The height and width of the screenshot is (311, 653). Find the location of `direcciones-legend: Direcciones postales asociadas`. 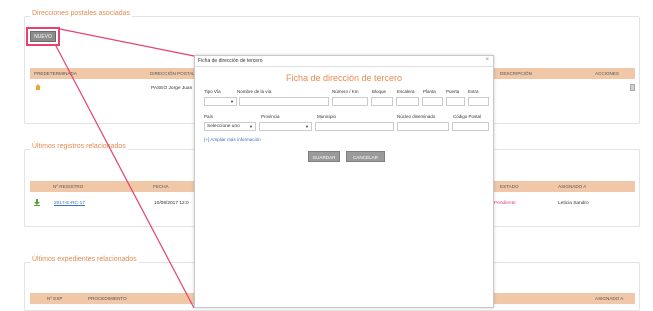

direcciones-legend: Direcciones postales asociadas is located at coordinates (81, 13).